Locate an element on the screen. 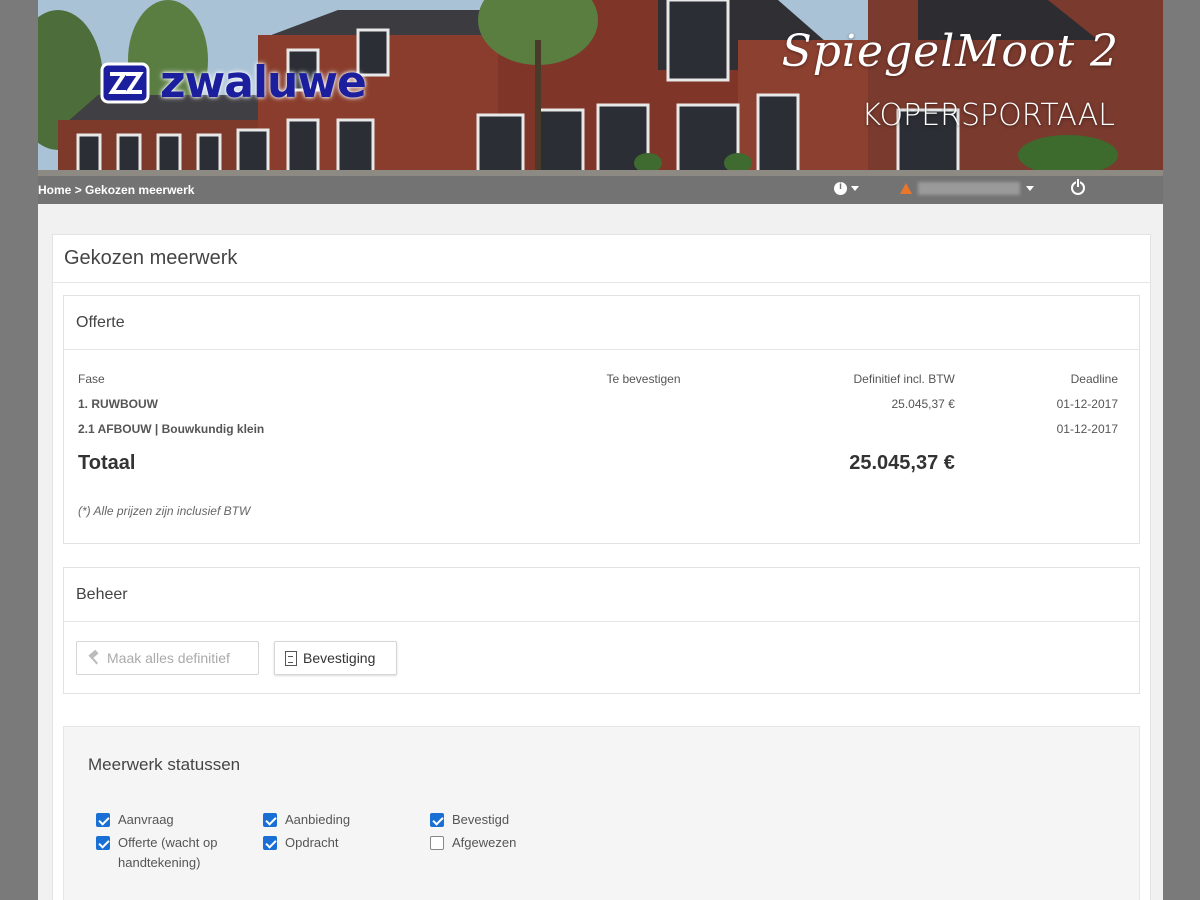 The height and width of the screenshot is (900, 1200). status-checkbox-offerte: Offerte (wacht op handtekening) is located at coordinates (166, 853).